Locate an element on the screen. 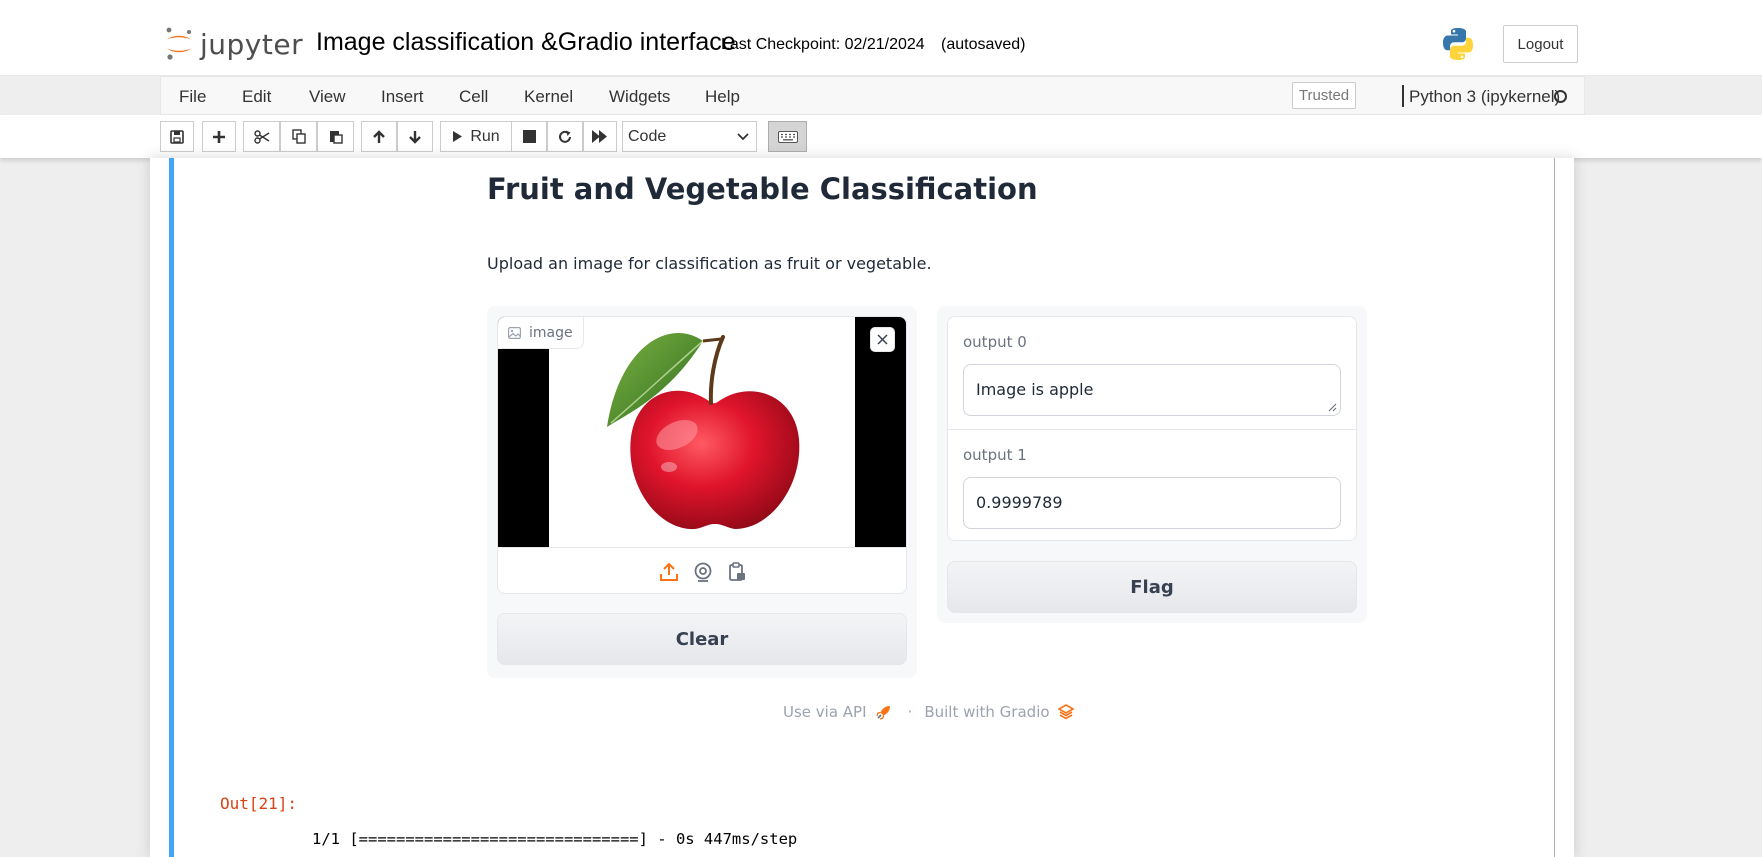 This screenshot has height=857, width=1762. kernel-status-icon is located at coordinates (1560, 96).